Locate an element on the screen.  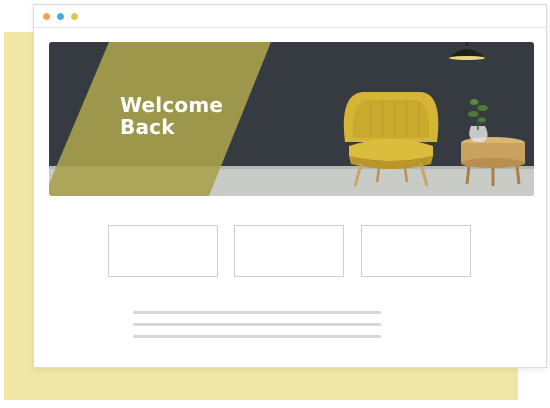
hero-title-line-2: Back is located at coordinates (147, 127).